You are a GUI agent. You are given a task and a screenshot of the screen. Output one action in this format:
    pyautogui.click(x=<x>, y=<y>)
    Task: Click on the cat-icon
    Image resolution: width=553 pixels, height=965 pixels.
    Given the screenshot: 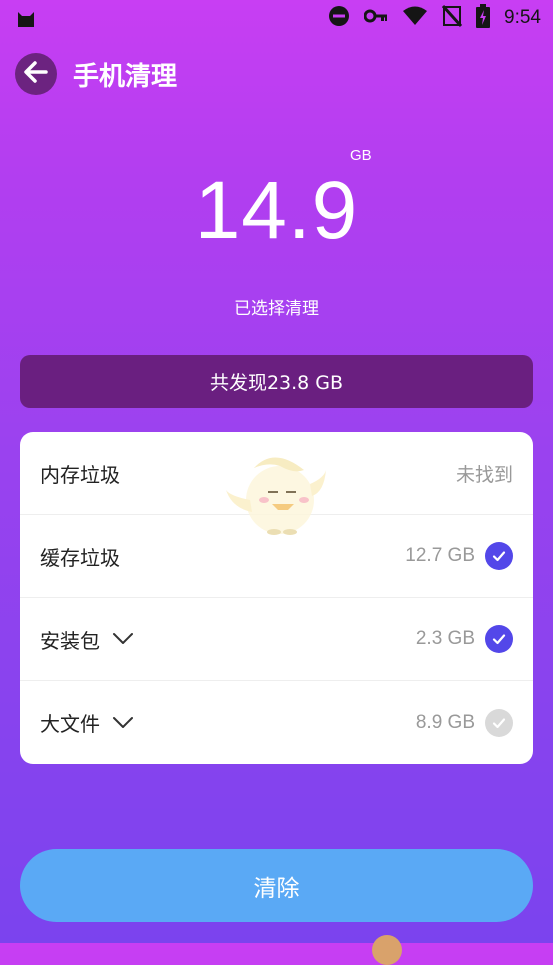 What is the action you would take?
    pyautogui.click(x=26, y=18)
    